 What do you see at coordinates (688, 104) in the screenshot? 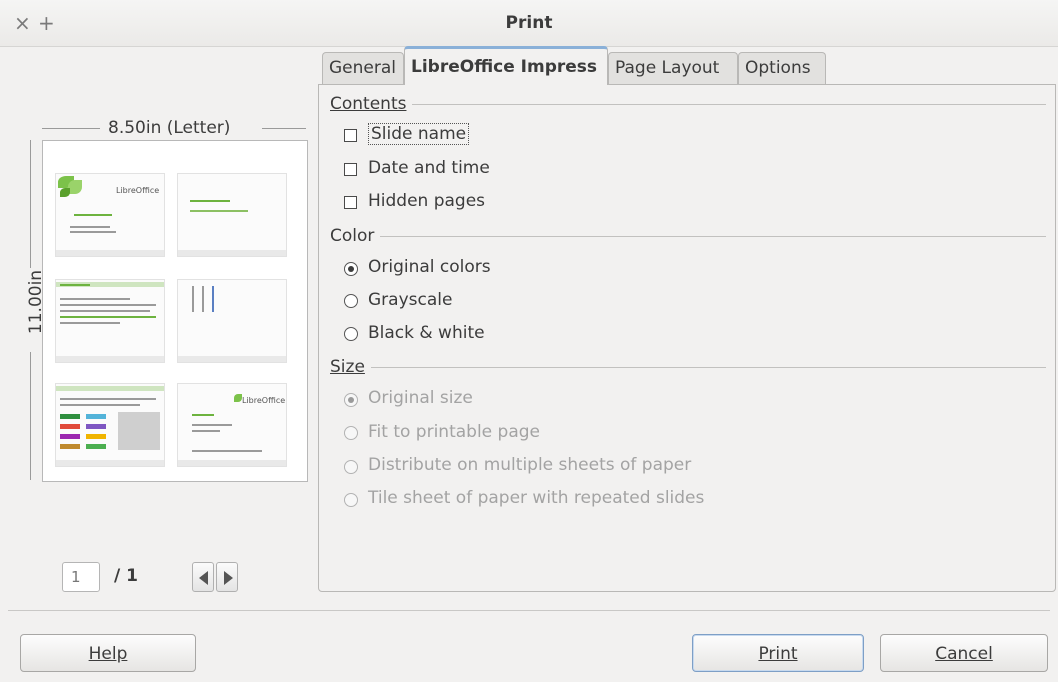
I see `contents-rule` at bounding box center [688, 104].